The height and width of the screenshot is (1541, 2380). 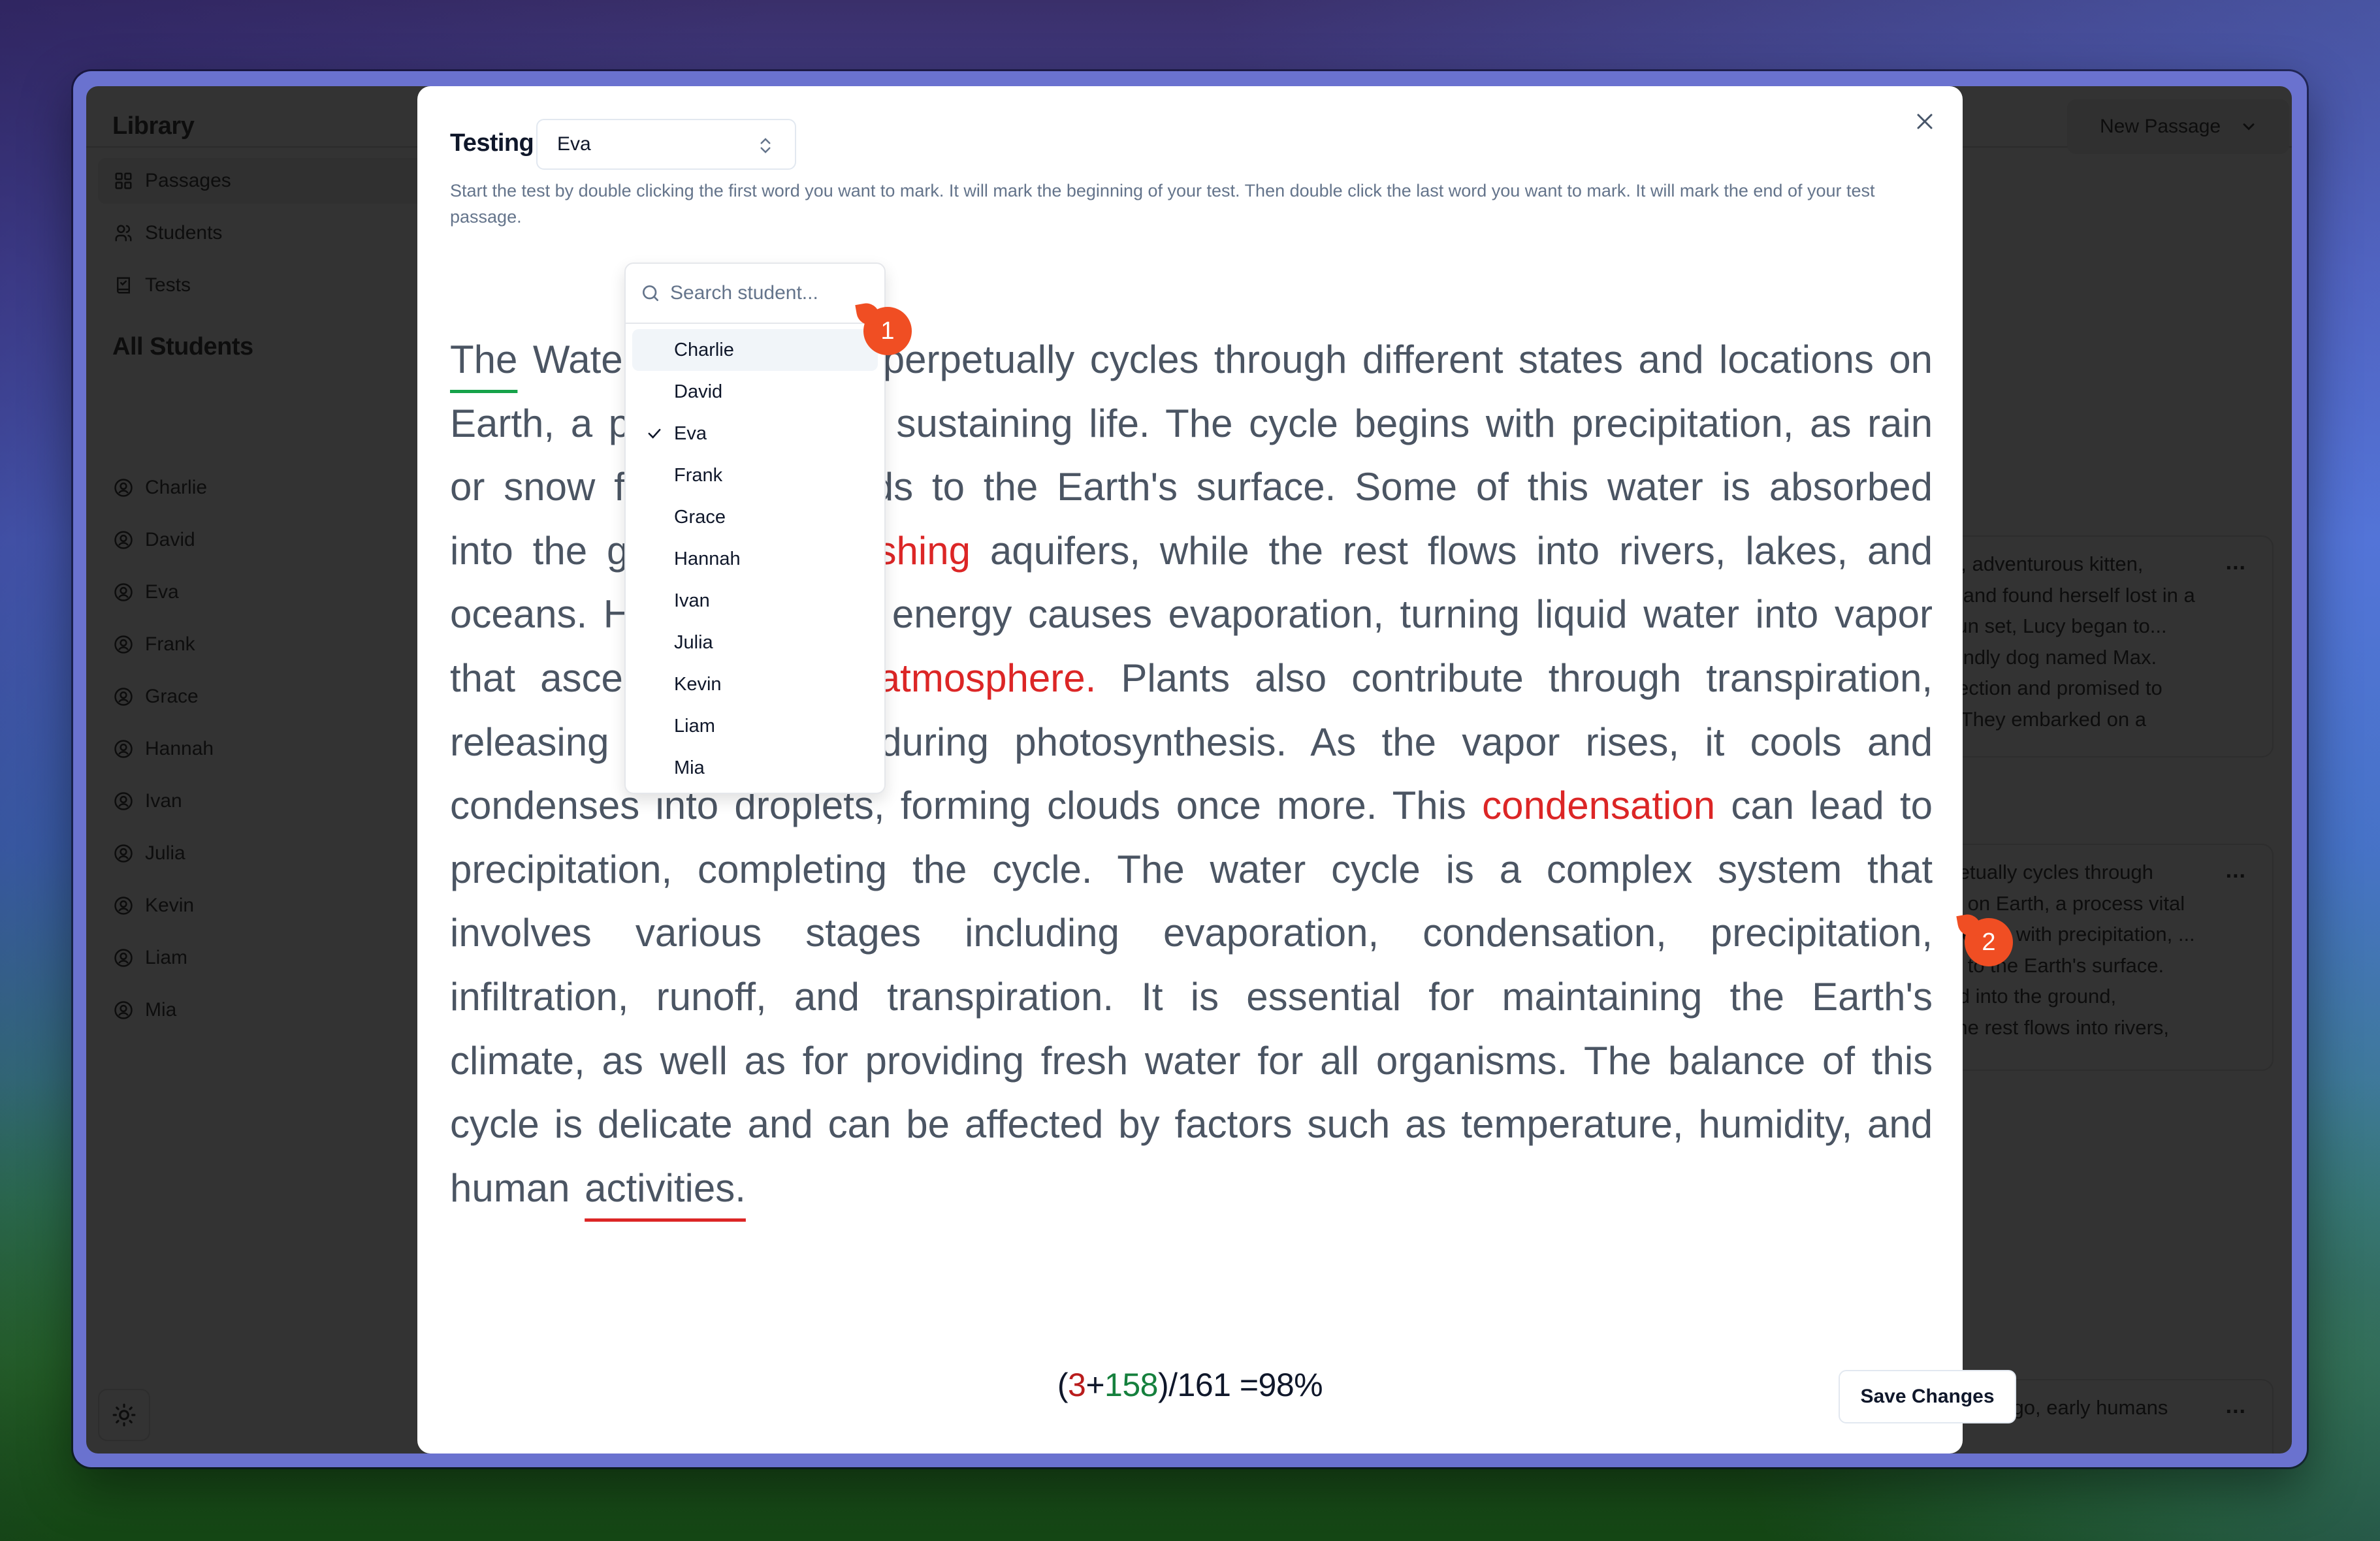 What do you see at coordinates (1900, 423) in the screenshot?
I see `passage-word: rain` at bounding box center [1900, 423].